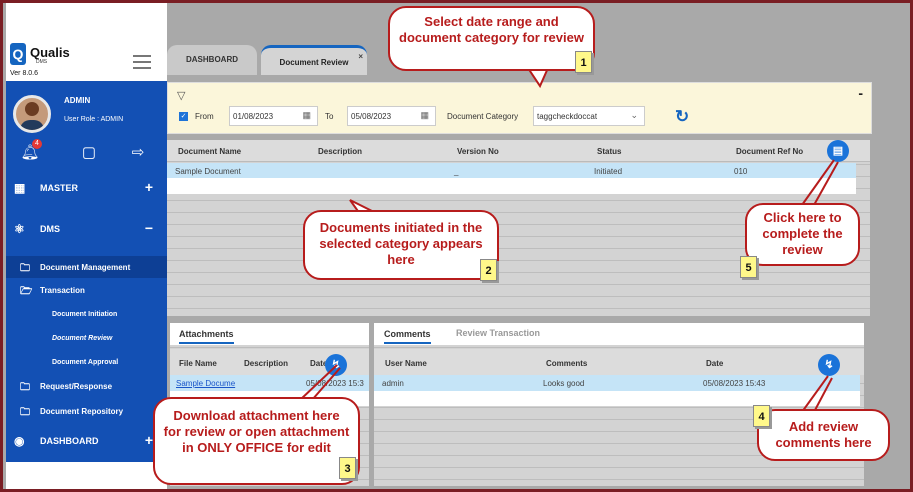  Describe the element at coordinates (478, 151) in the screenshot. I see `column-header: Version No` at that location.